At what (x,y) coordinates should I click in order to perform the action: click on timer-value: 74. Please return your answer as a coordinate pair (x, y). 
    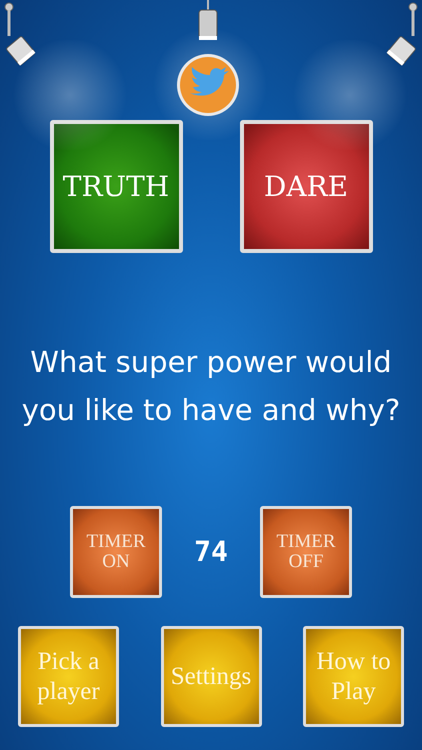
    Looking at the image, I should click on (211, 552).